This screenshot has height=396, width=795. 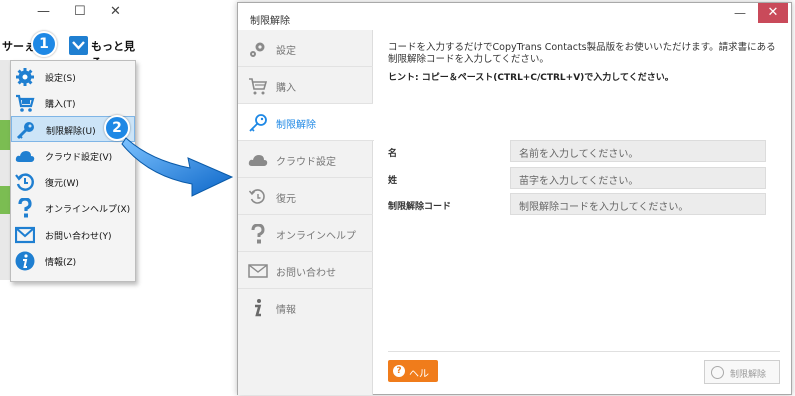 I want to click on menu-item-info: 情報(Z), so click(x=73, y=261).